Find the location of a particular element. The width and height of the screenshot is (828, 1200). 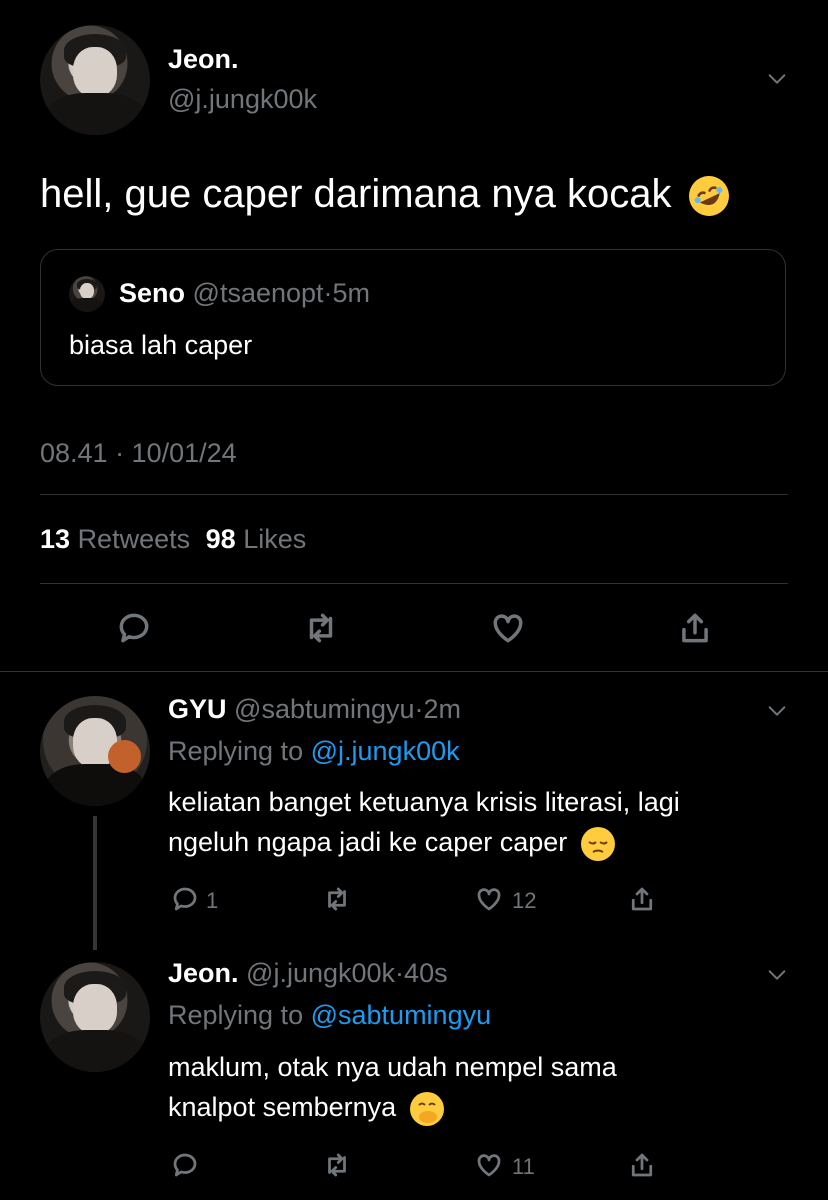

reply-text-line: ngeluh ngapa jadi ke caper caper is located at coordinates (391, 844).